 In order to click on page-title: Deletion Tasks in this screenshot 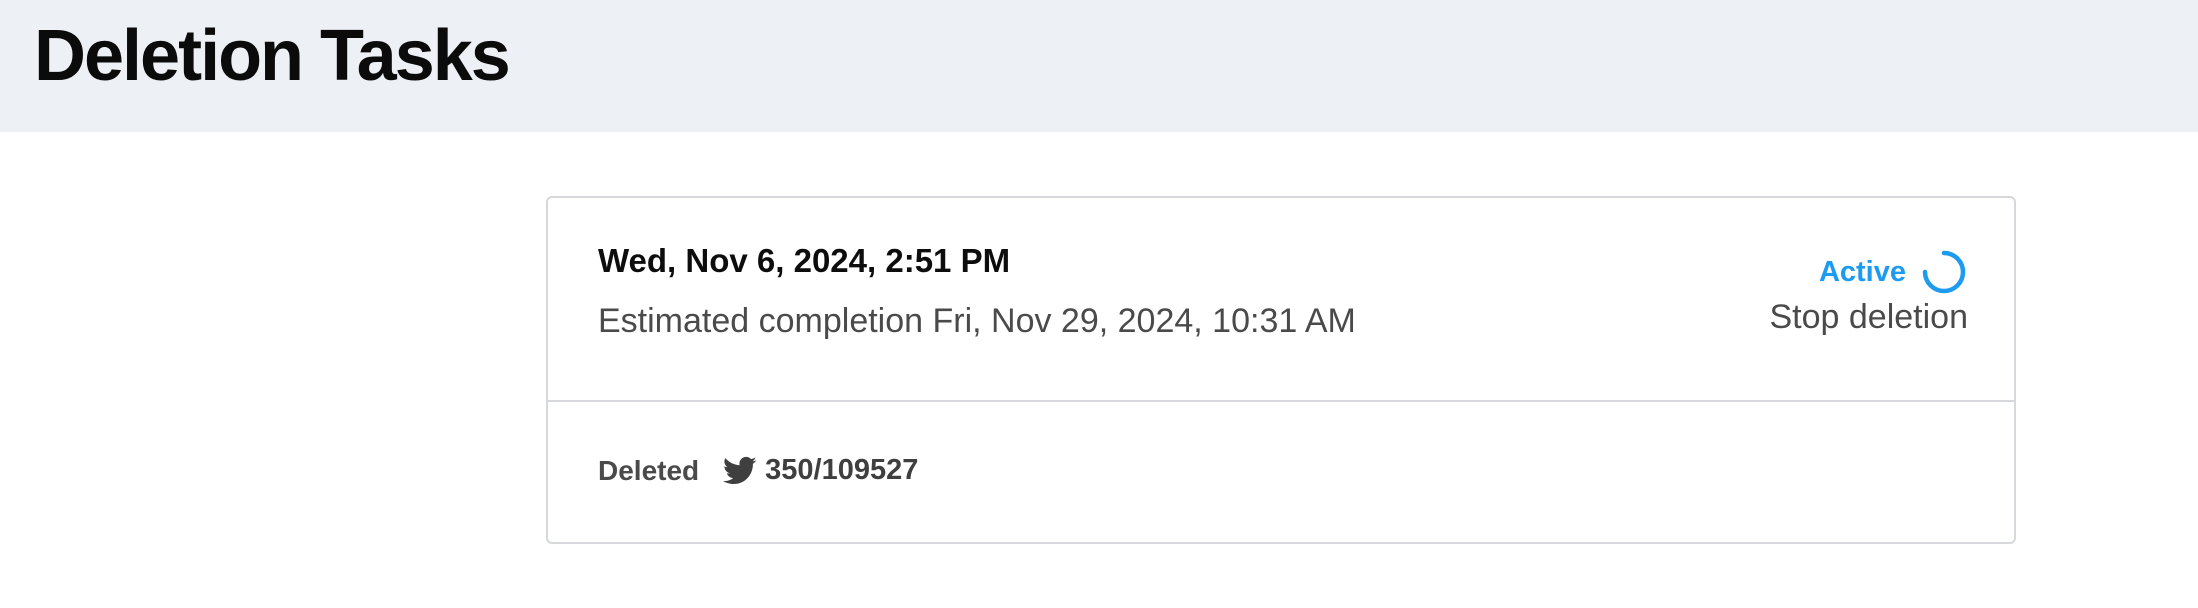, I will do `click(272, 56)`.